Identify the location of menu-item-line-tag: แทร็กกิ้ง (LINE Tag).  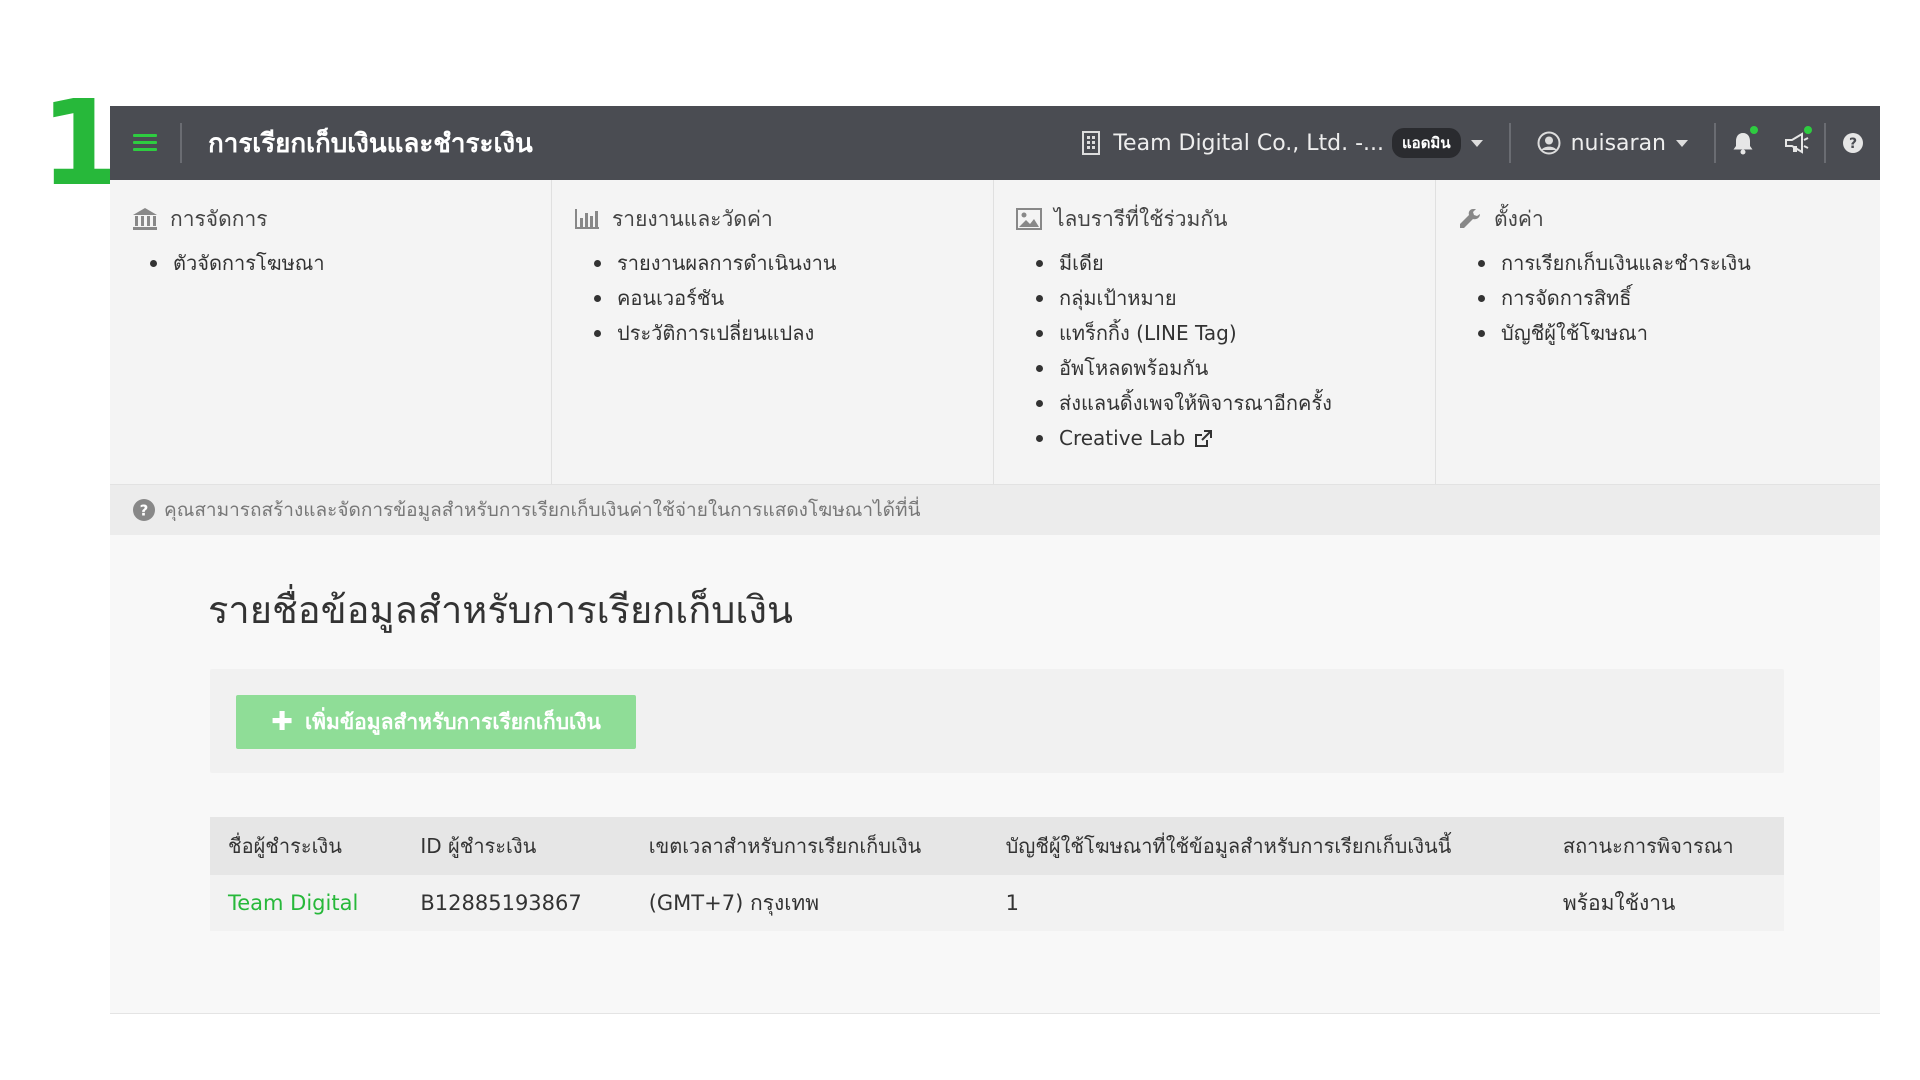
(1235, 333).